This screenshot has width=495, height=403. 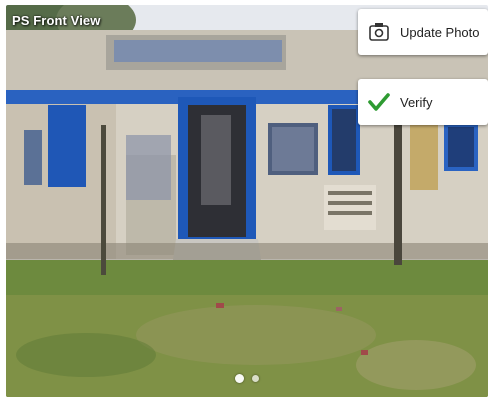 What do you see at coordinates (379, 32) in the screenshot?
I see `camera-upload-icon` at bounding box center [379, 32].